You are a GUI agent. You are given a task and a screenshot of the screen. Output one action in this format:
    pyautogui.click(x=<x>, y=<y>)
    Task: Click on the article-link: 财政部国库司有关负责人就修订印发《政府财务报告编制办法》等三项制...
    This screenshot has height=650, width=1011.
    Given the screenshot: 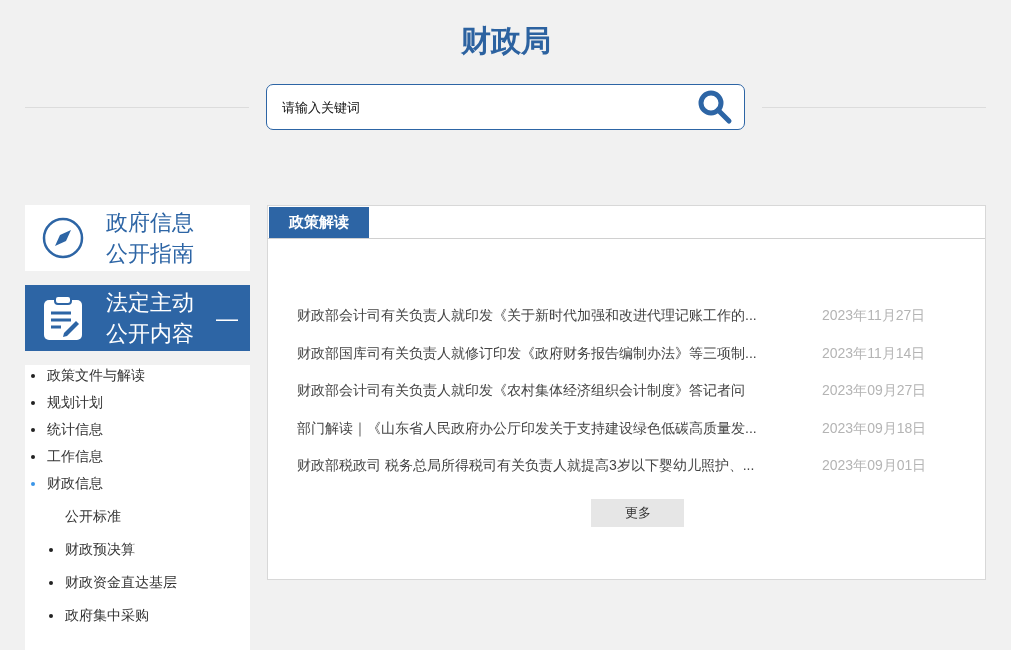 What is the action you would take?
    pyautogui.click(x=559, y=353)
    